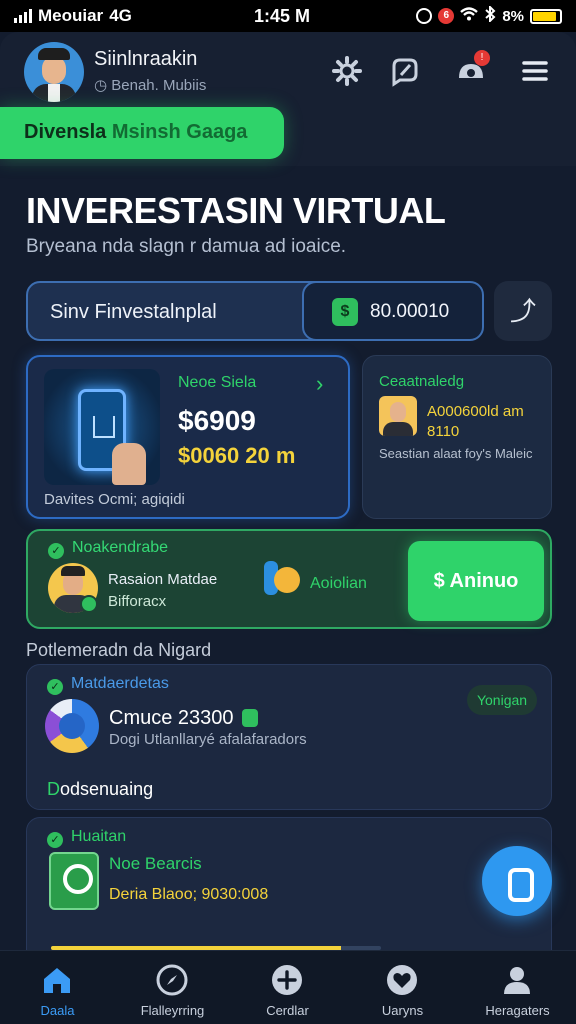 The width and height of the screenshot is (576, 1024). What do you see at coordinates (282, 579) in the screenshot?
I see `coin-icon` at bounding box center [282, 579].